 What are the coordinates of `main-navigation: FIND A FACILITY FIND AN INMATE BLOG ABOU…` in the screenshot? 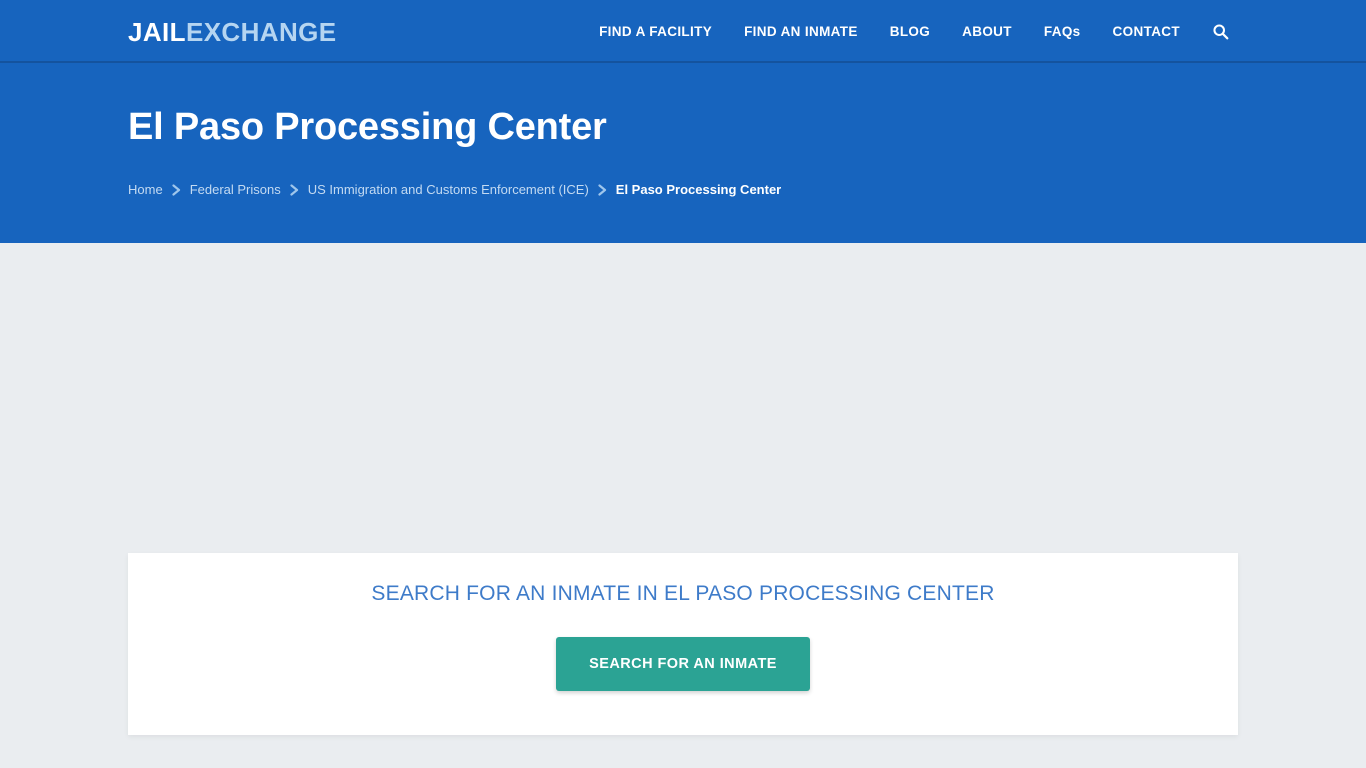 It's located at (910, 31).